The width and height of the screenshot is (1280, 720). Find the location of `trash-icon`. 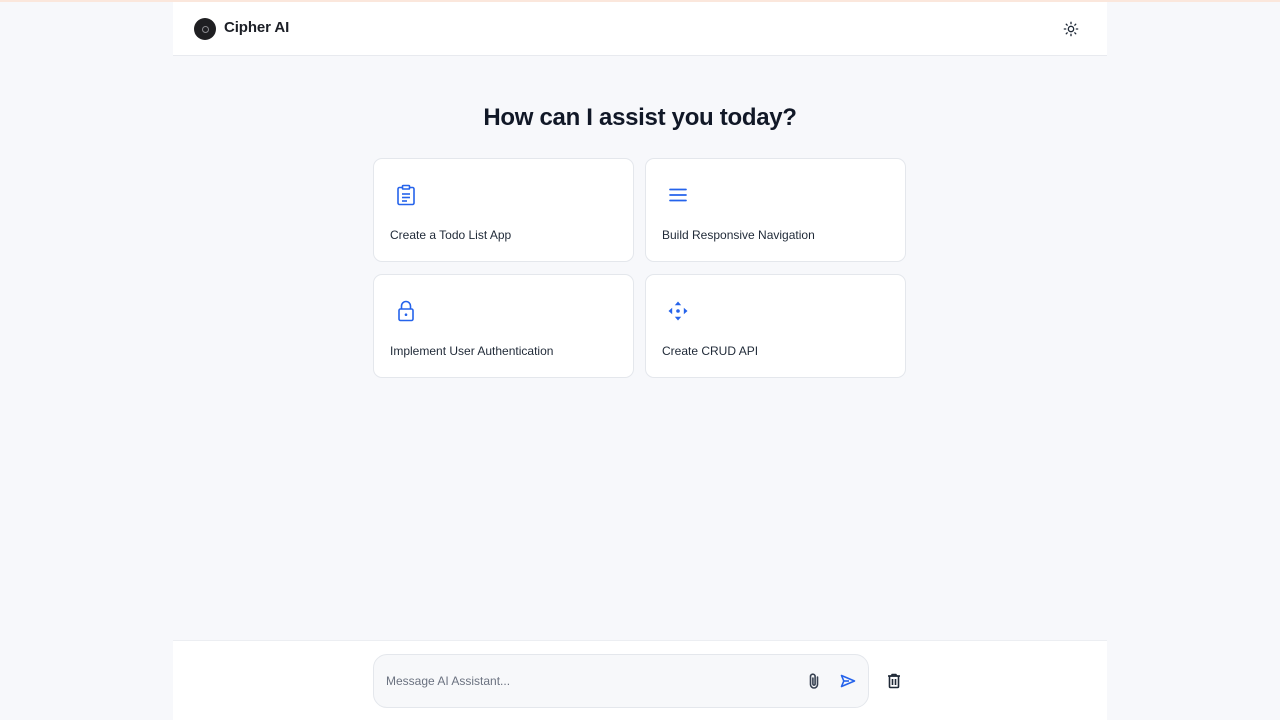

trash-icon is located at coordinates (894, 681).